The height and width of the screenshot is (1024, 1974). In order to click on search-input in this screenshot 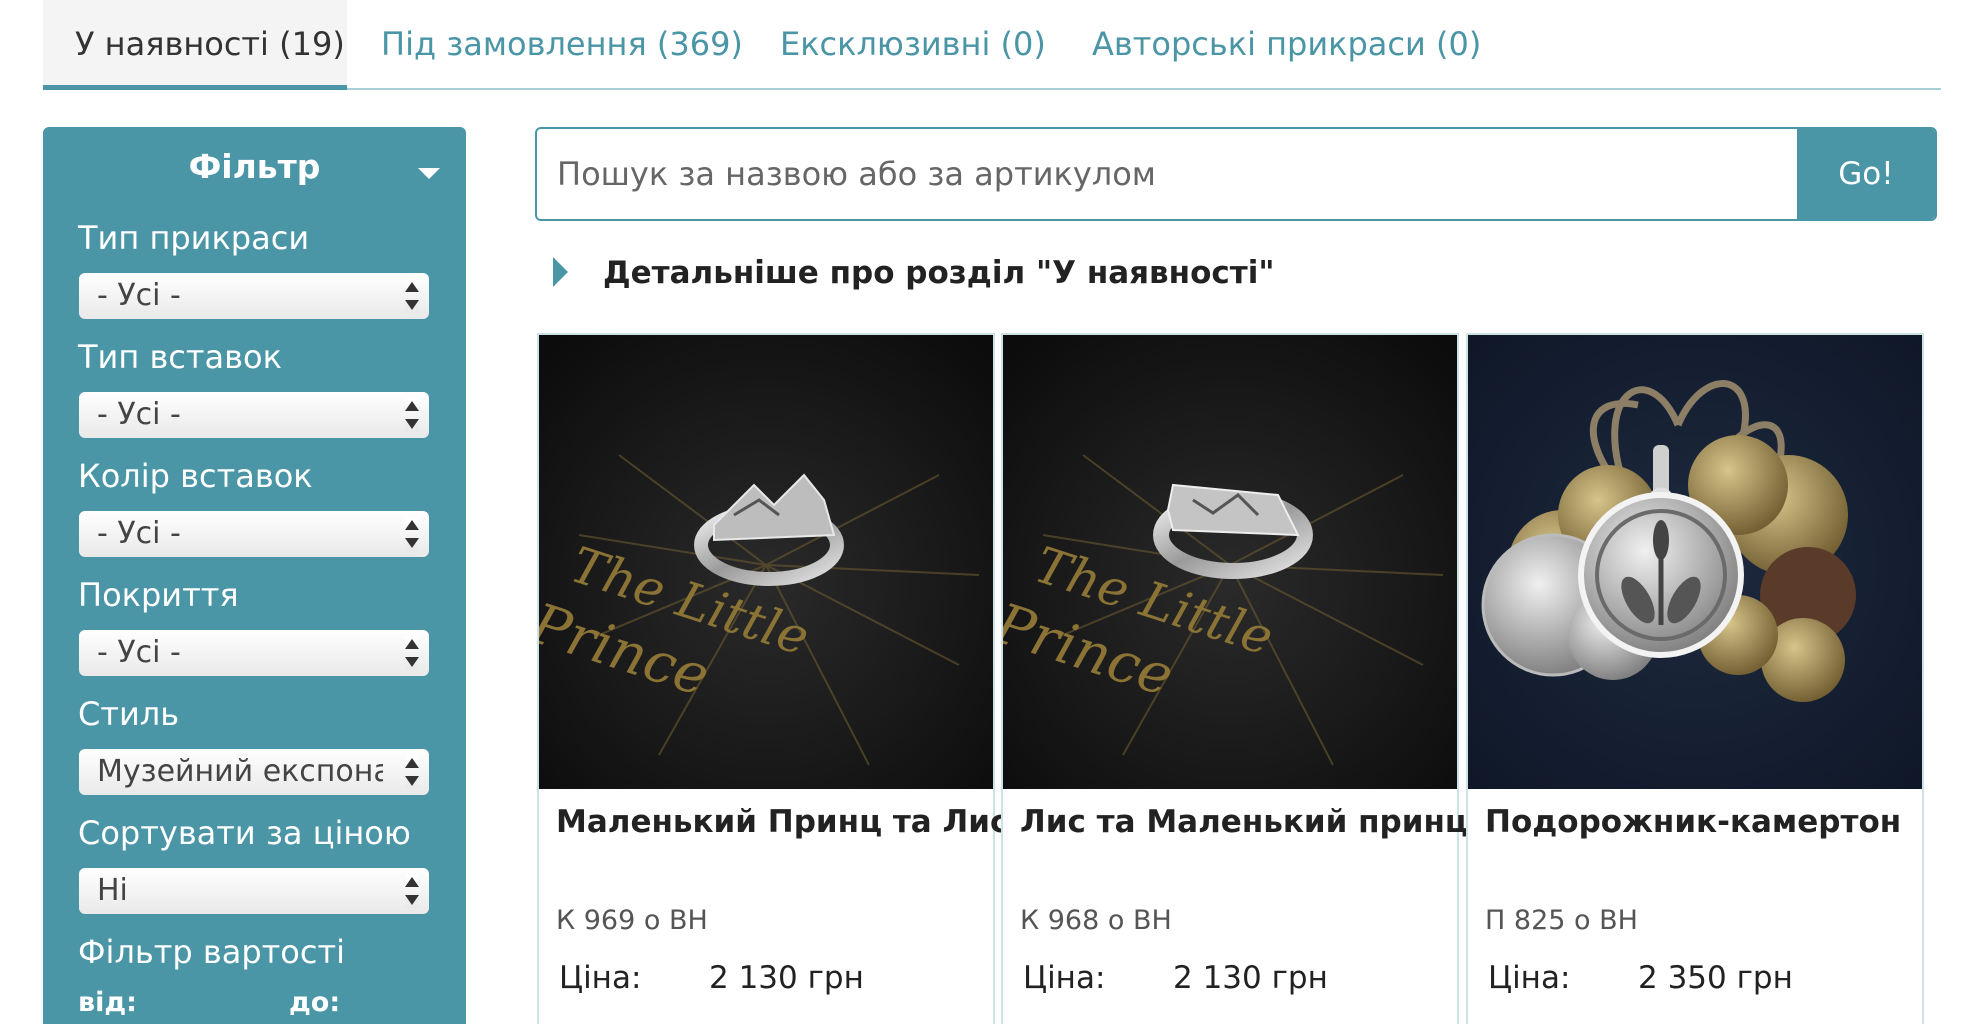, I will do `click(1168, 174)`.